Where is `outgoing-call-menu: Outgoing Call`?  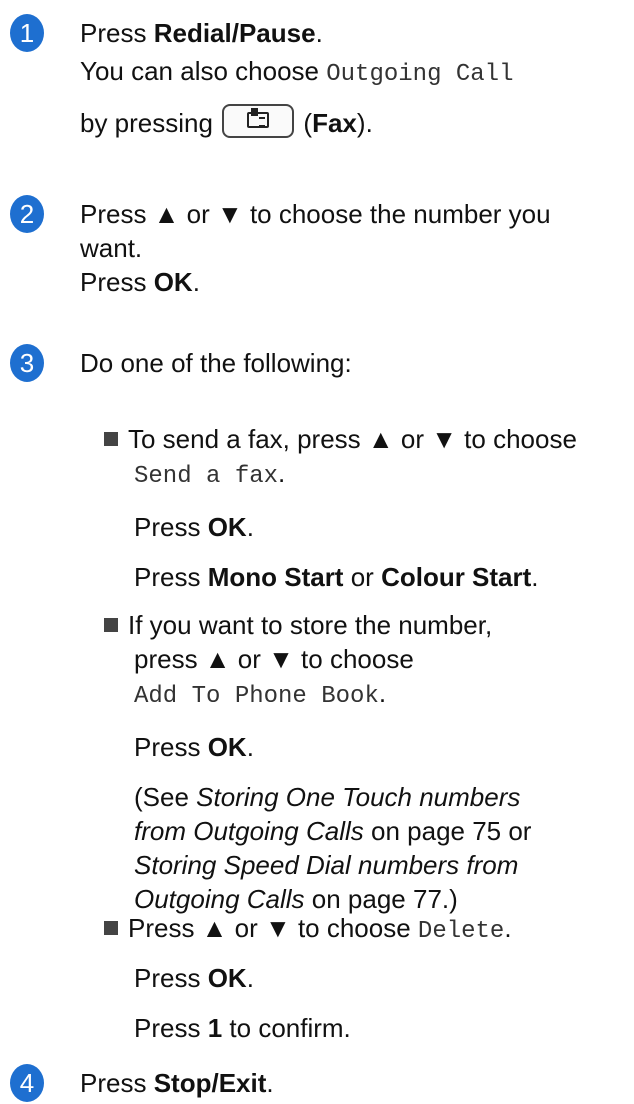
outgoing-call-menu: Outgoing Call is located at coordinates (420, 74).